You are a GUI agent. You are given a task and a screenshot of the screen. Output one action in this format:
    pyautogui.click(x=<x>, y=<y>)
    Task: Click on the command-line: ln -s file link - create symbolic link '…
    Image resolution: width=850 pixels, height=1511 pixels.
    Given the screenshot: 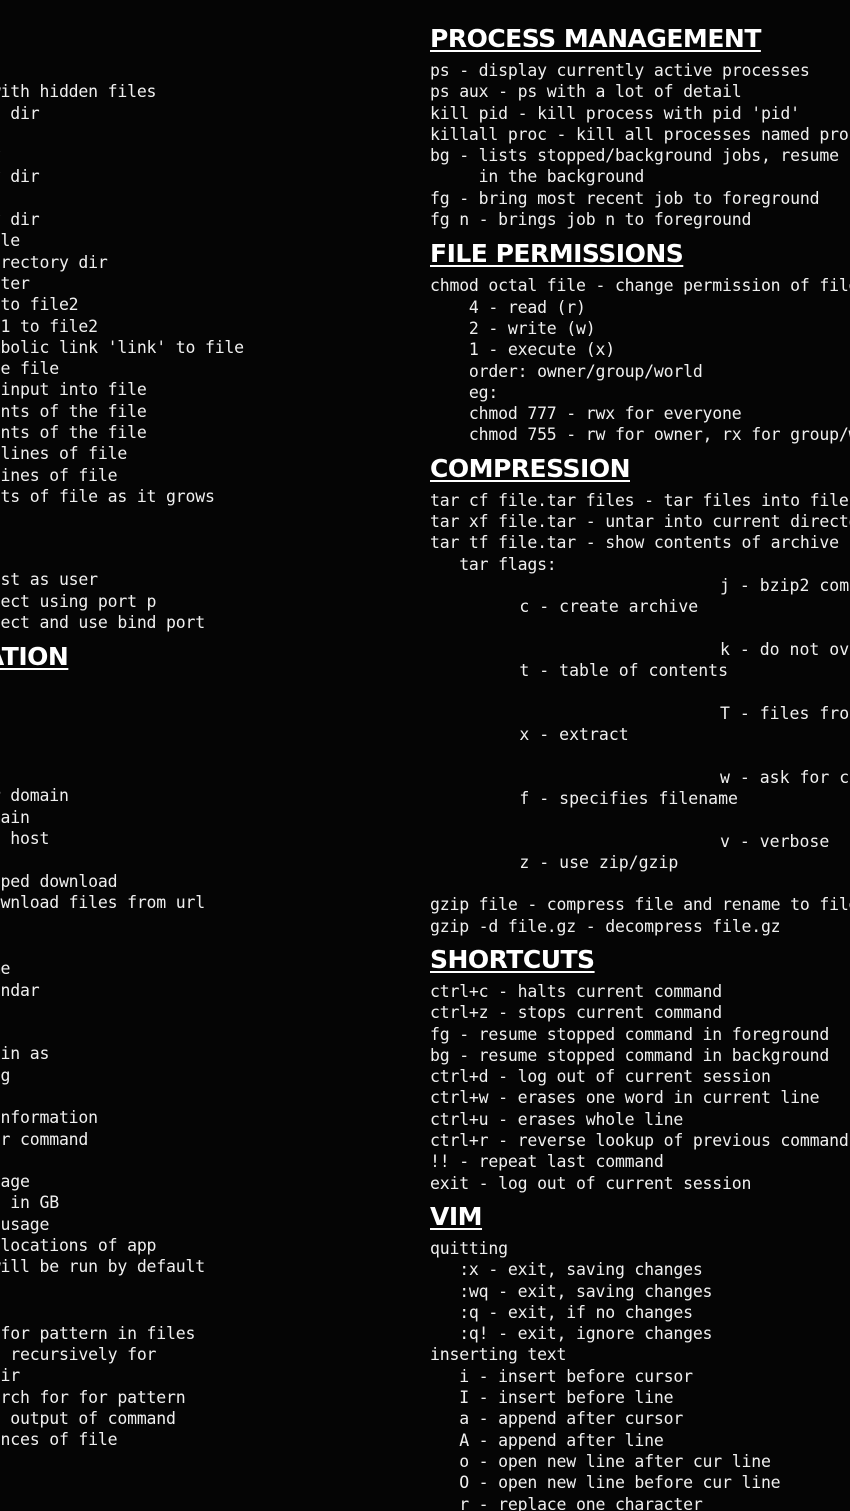 What is the action you would take?
    pyautogui.click(x=122, y=347)
    